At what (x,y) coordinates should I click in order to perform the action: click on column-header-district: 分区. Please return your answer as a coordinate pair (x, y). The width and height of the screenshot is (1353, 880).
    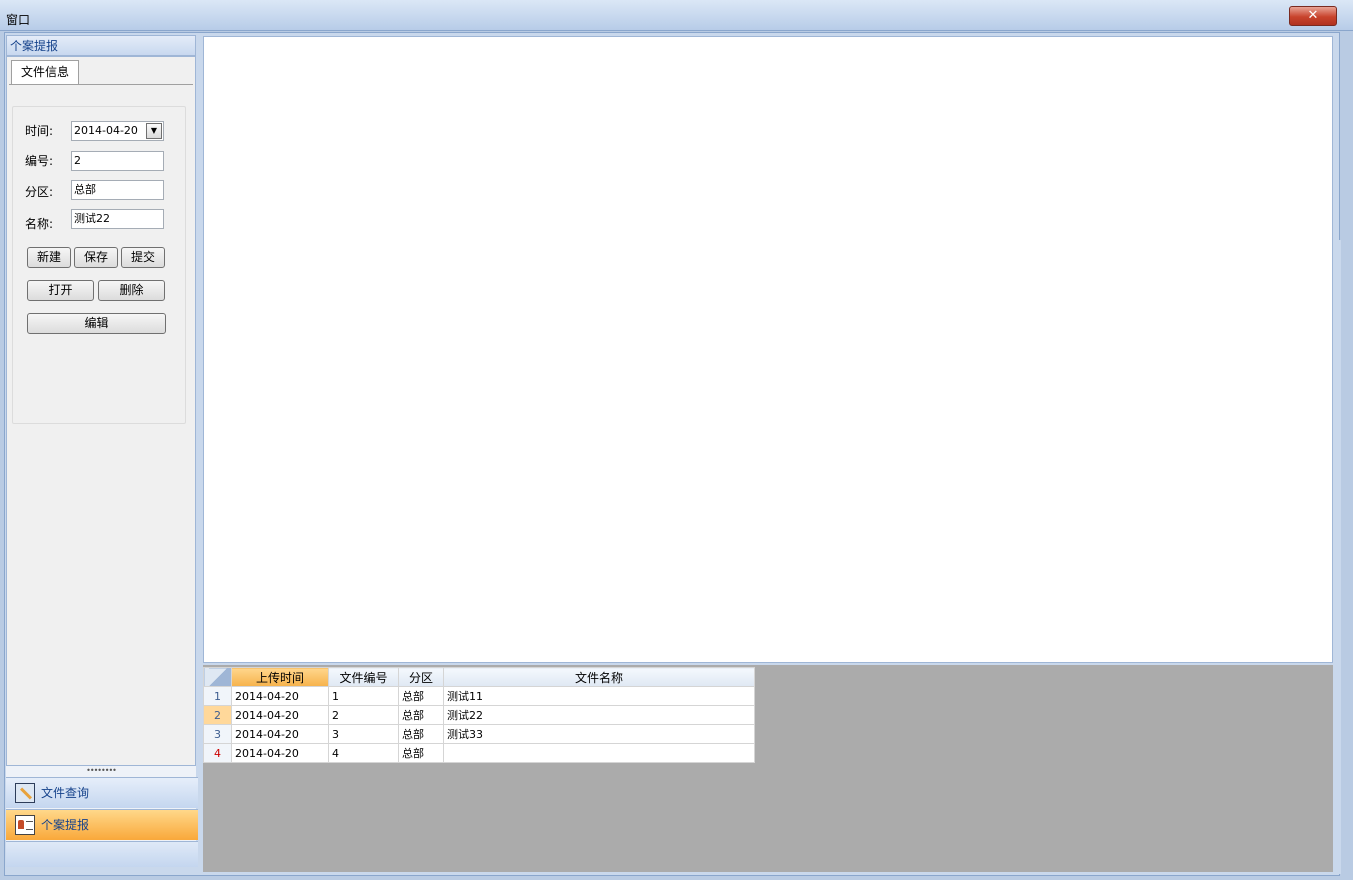
    Looking at the image, I should click on (421, 677).